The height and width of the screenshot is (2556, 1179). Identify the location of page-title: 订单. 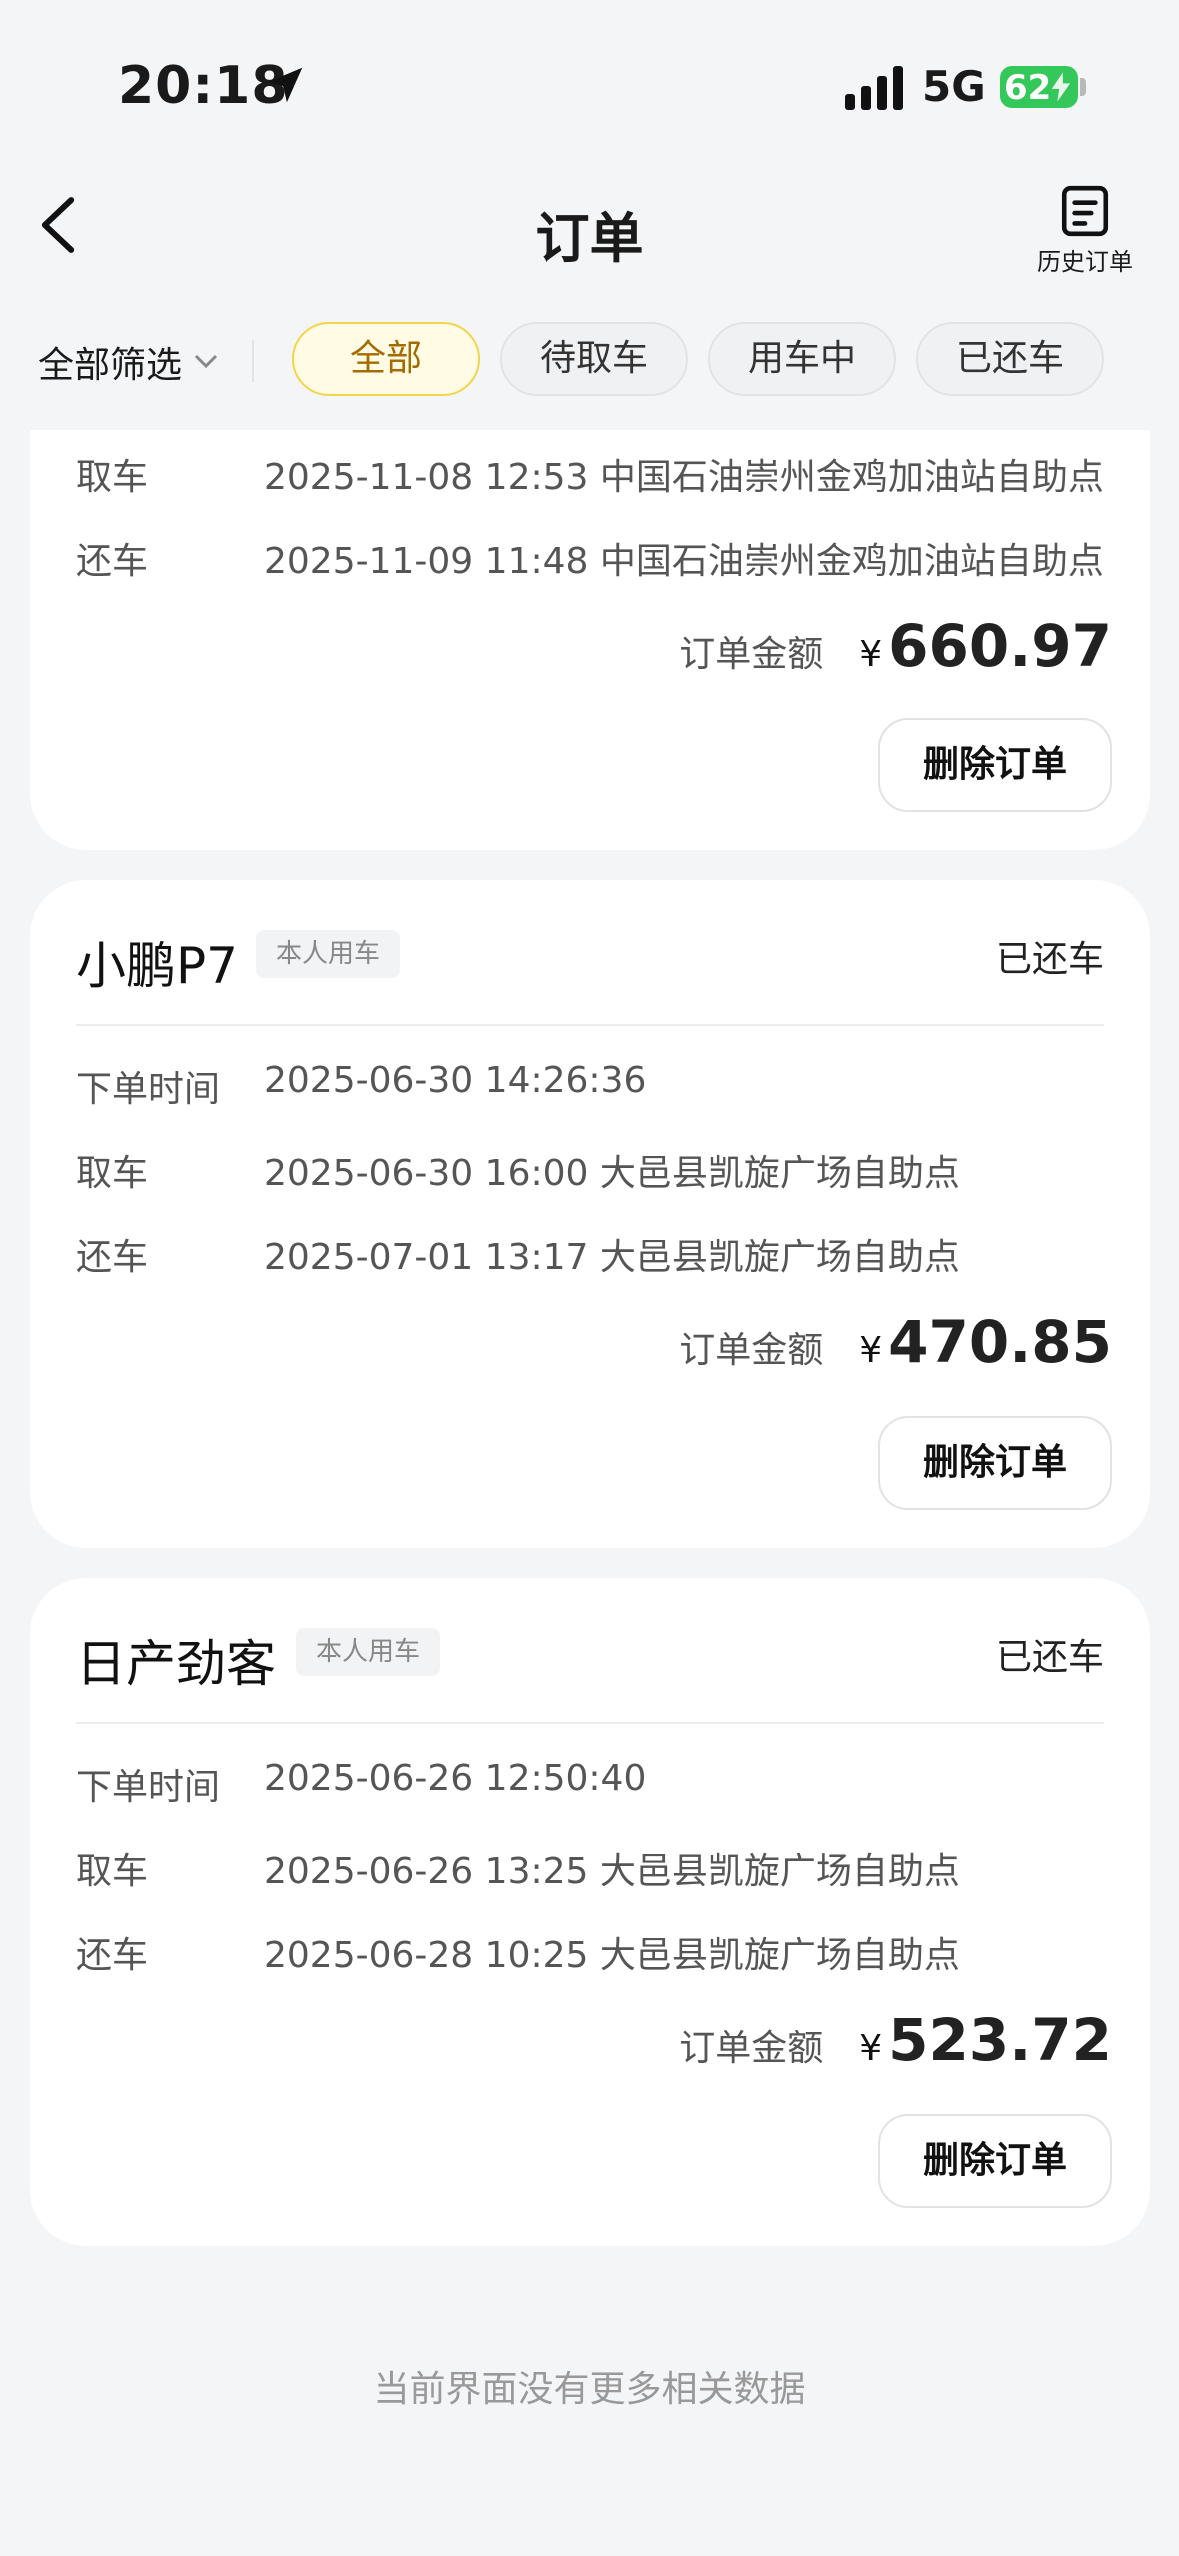
(589, 238).